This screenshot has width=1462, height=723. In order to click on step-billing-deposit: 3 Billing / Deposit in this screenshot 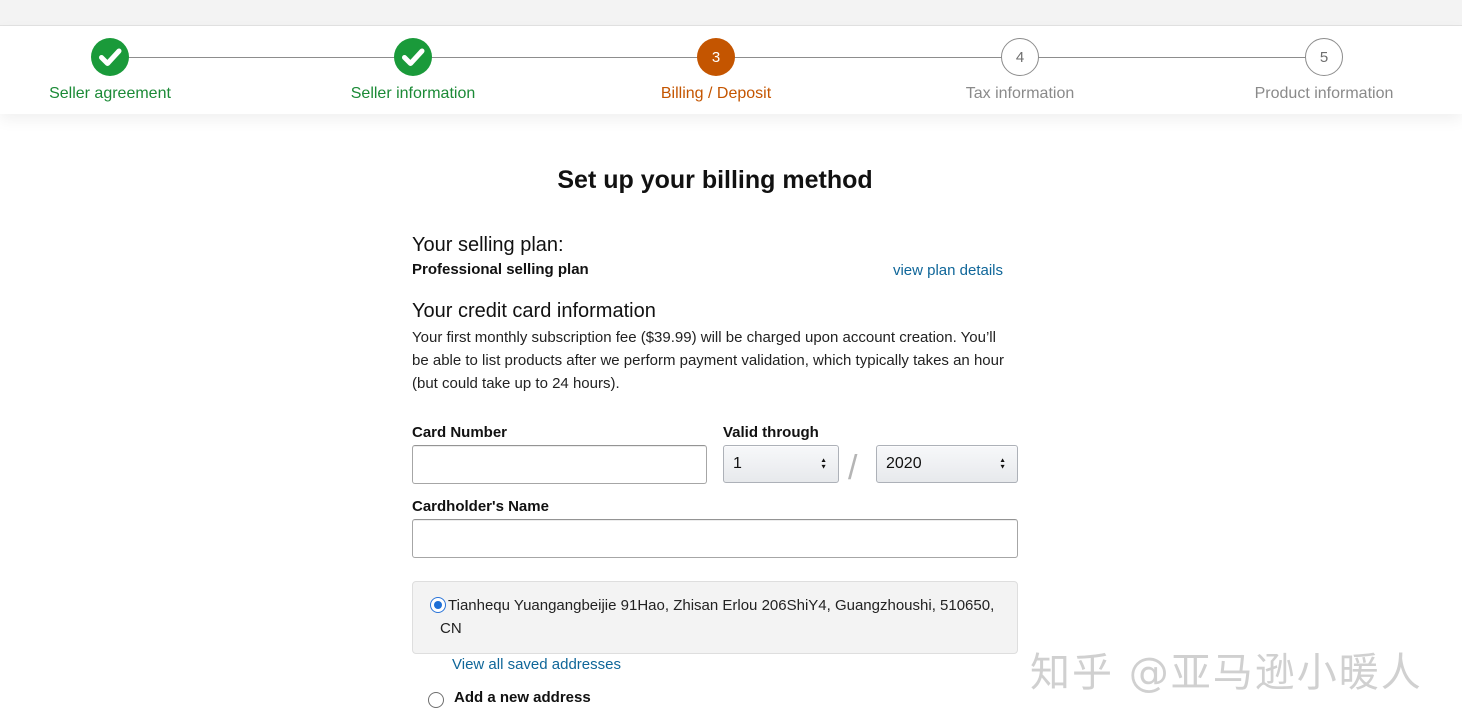, I will do `click(716, 70)`.